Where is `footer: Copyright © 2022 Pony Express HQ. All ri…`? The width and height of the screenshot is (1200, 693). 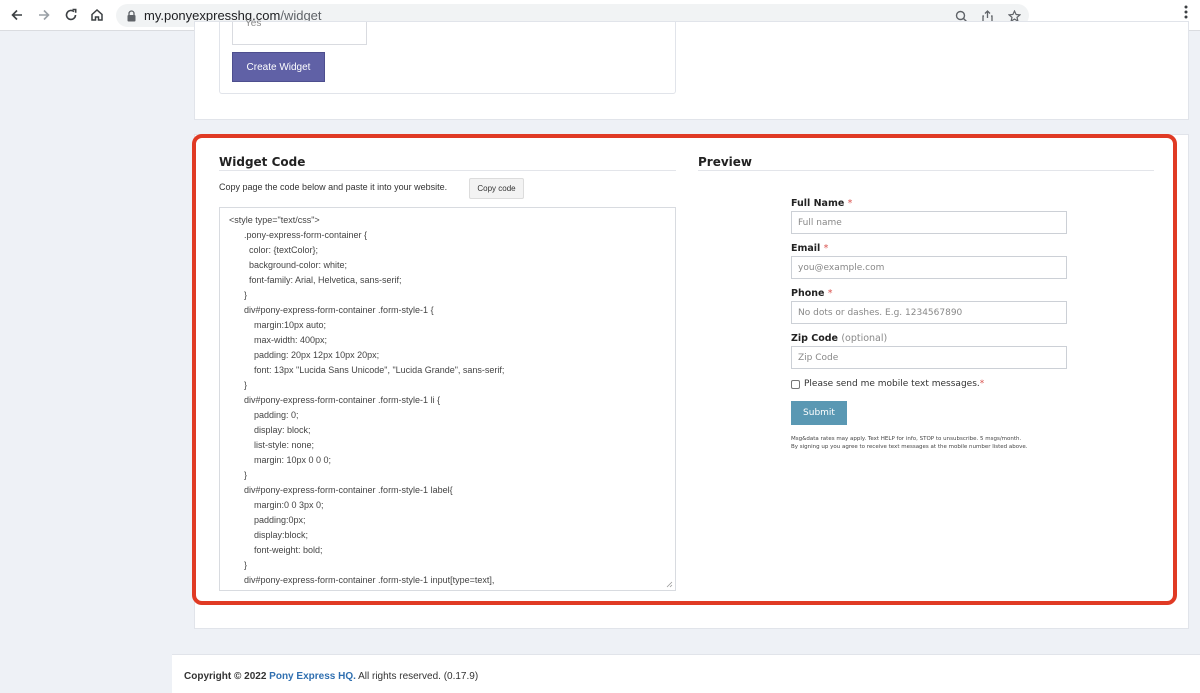
footer: Copyright © 2022 Pony Express HQ. All ri… is located at coordinates (686, 673).